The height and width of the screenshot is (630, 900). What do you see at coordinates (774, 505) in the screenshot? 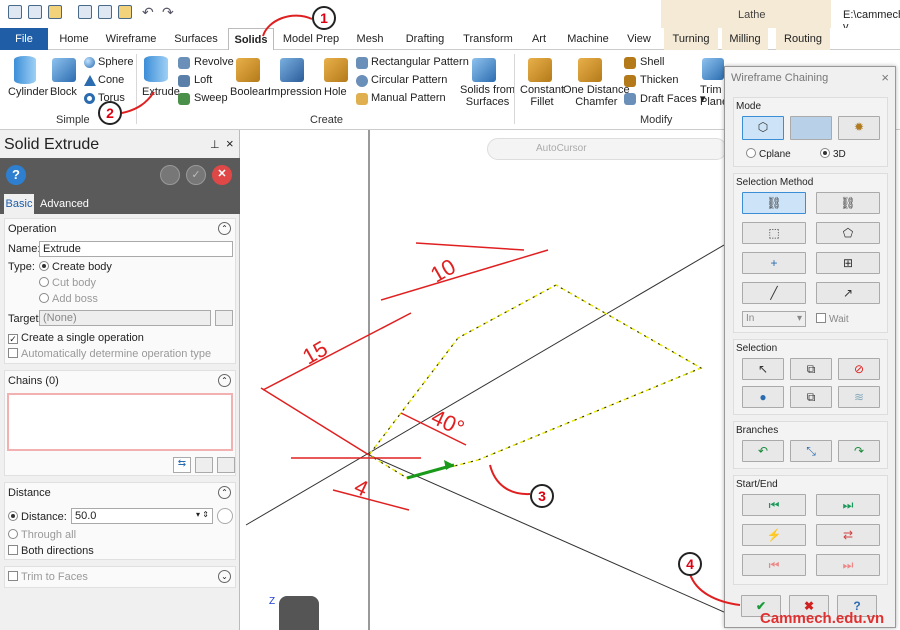
I see `chain-start-icon: ⏮` at bounding box center [774, 505].